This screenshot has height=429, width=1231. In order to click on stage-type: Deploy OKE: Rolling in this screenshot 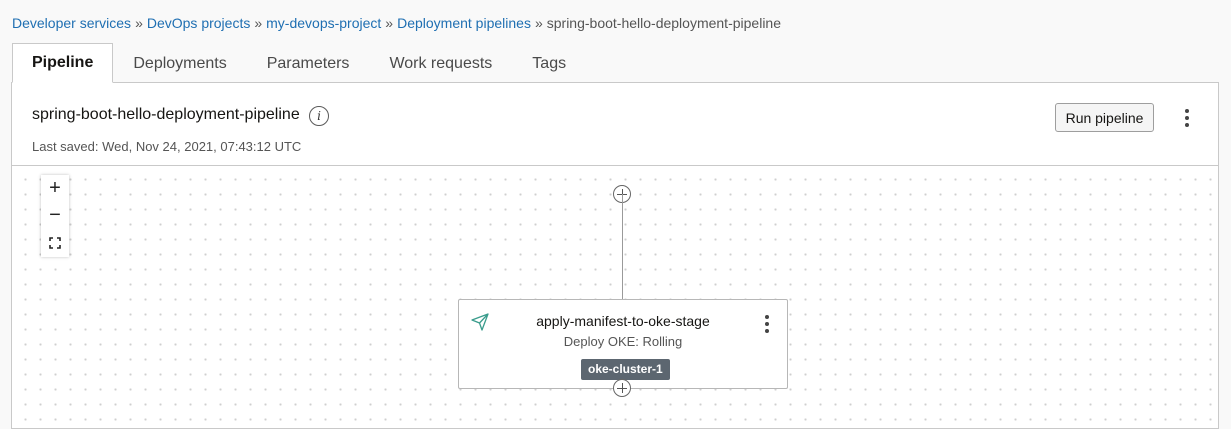, I will do `click(623, 341)`.